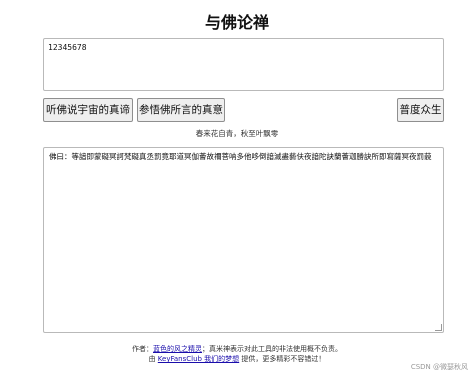 Image resolution: width=474 pixels, height=375 pixels. What do you see at coordinates (88, 110) in the screenshot?
I see `truth-button: 听佛说宇宙的真谛` at bounding box center [88, 110].